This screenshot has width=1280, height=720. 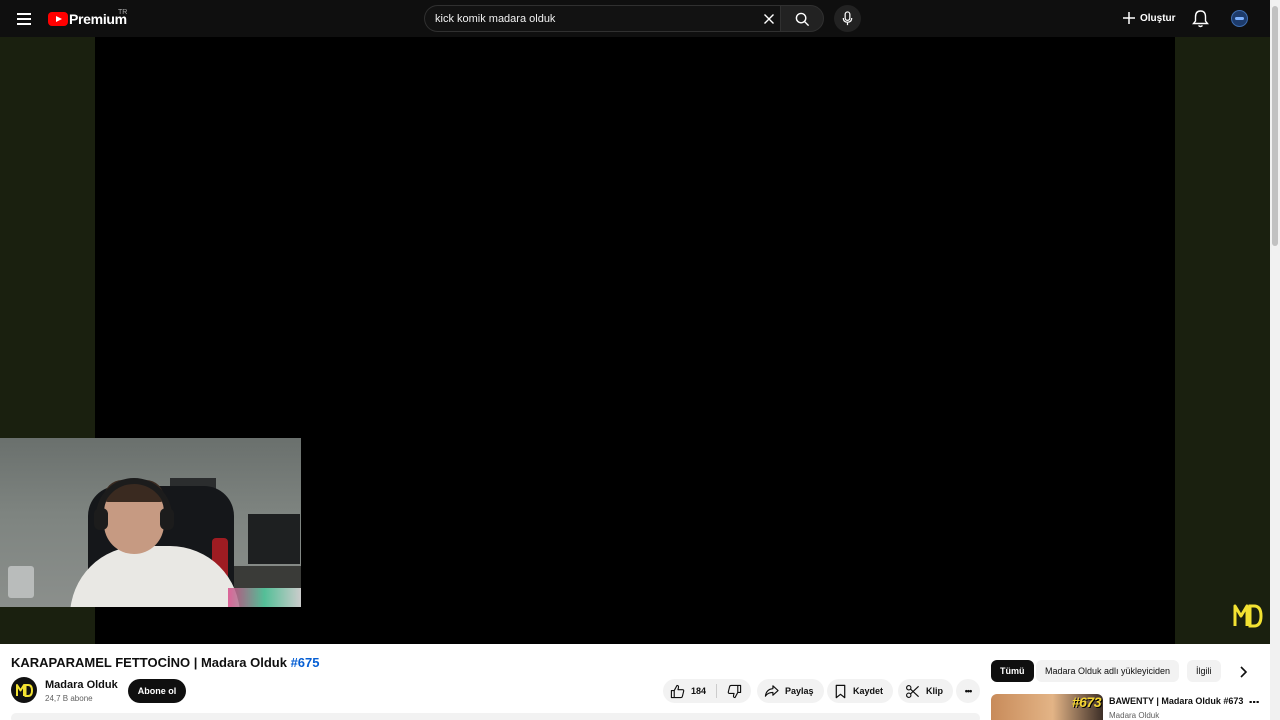 I want to click on video-title-text: KARAPARAMEL FETTOCİNO | Madara Olduk, so click(x=149, y=662).